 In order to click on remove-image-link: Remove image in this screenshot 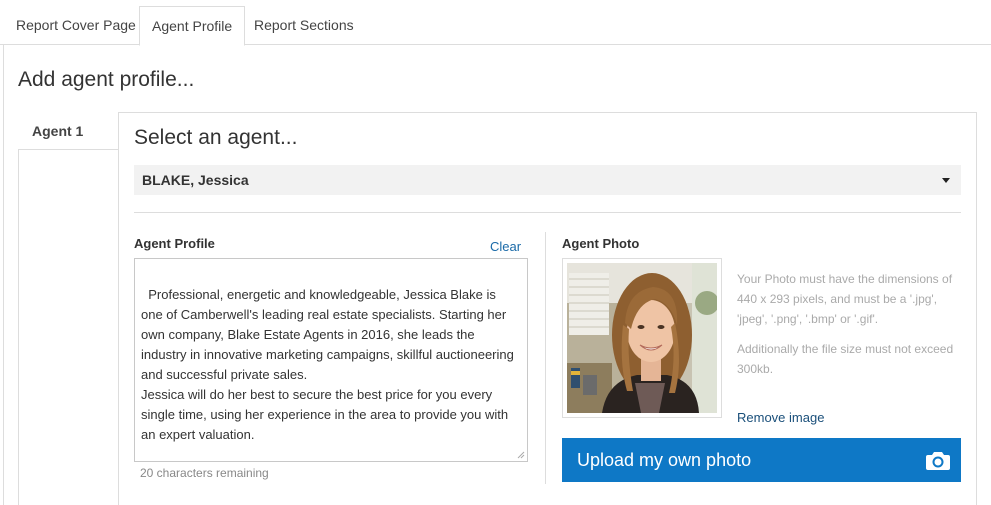, I will do `click(780, 417)`.